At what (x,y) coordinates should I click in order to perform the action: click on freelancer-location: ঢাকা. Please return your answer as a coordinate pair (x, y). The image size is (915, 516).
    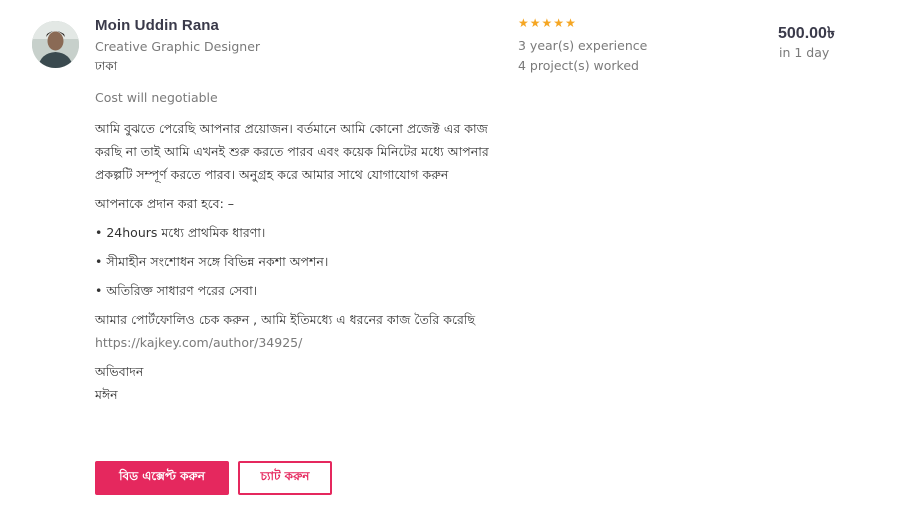
    Looking at the image, I should click on (106, 66).